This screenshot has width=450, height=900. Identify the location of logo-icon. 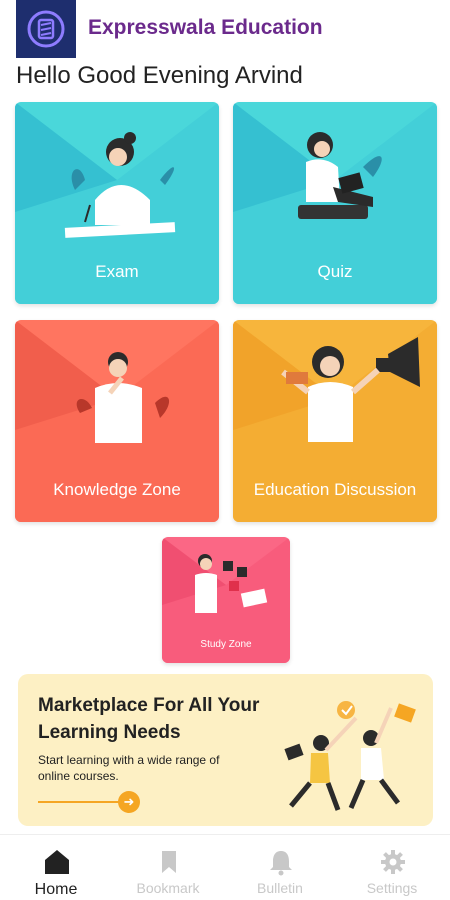
(46, 29).